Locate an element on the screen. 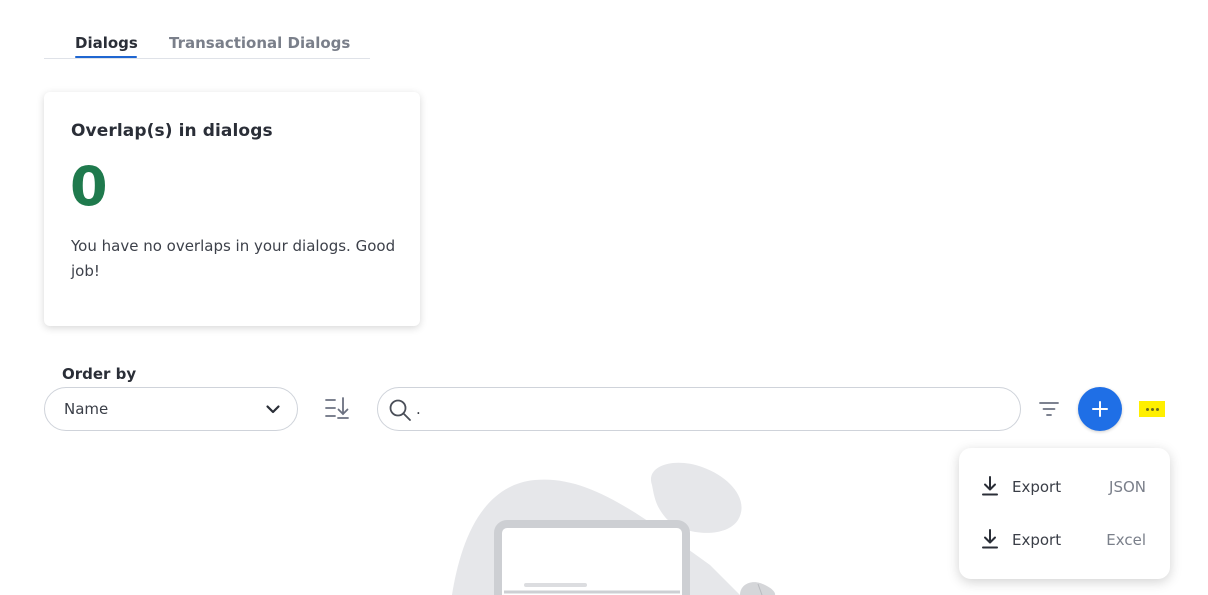 The width and height of the screenshot is (1208, 595). add-button is located at coordinates (1100, 409).